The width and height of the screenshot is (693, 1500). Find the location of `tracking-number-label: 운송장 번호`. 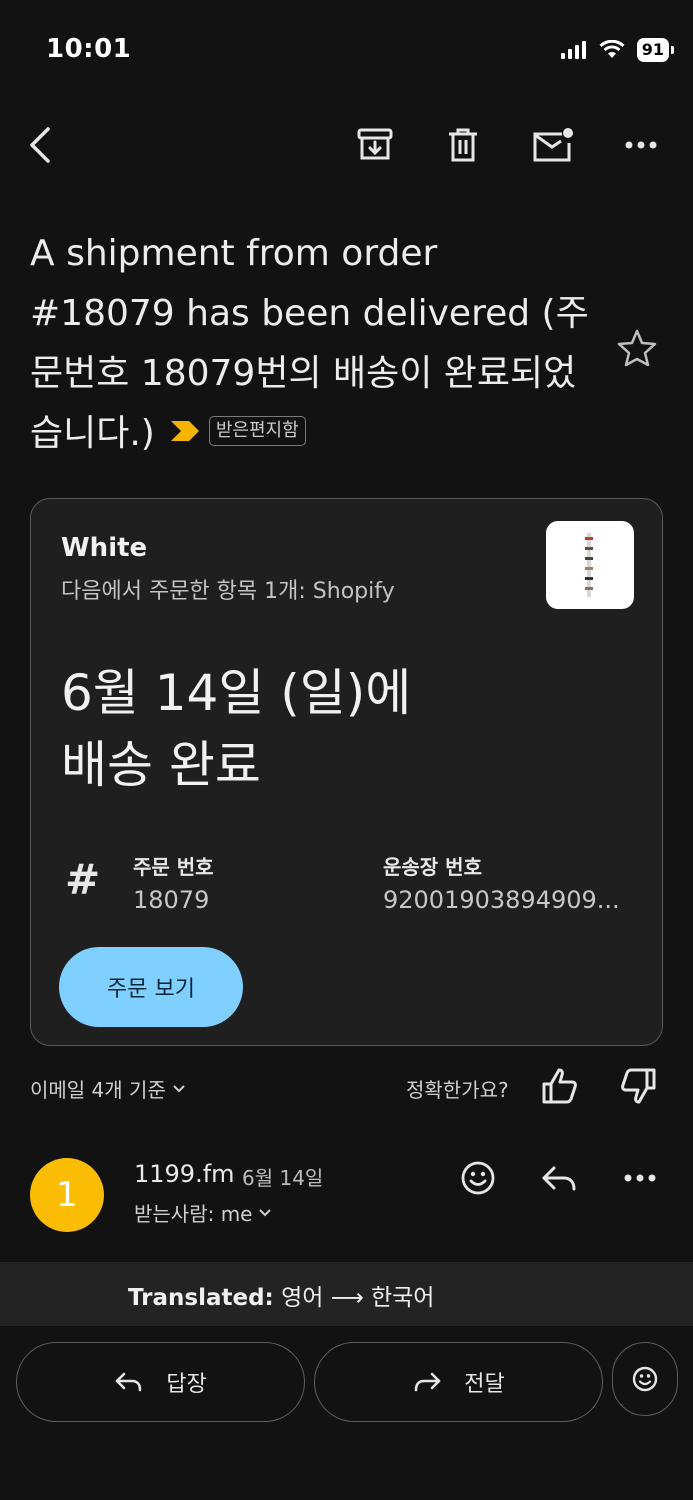

tracking-number-label: 운송장 번호 is located at coordinates (432, 867).